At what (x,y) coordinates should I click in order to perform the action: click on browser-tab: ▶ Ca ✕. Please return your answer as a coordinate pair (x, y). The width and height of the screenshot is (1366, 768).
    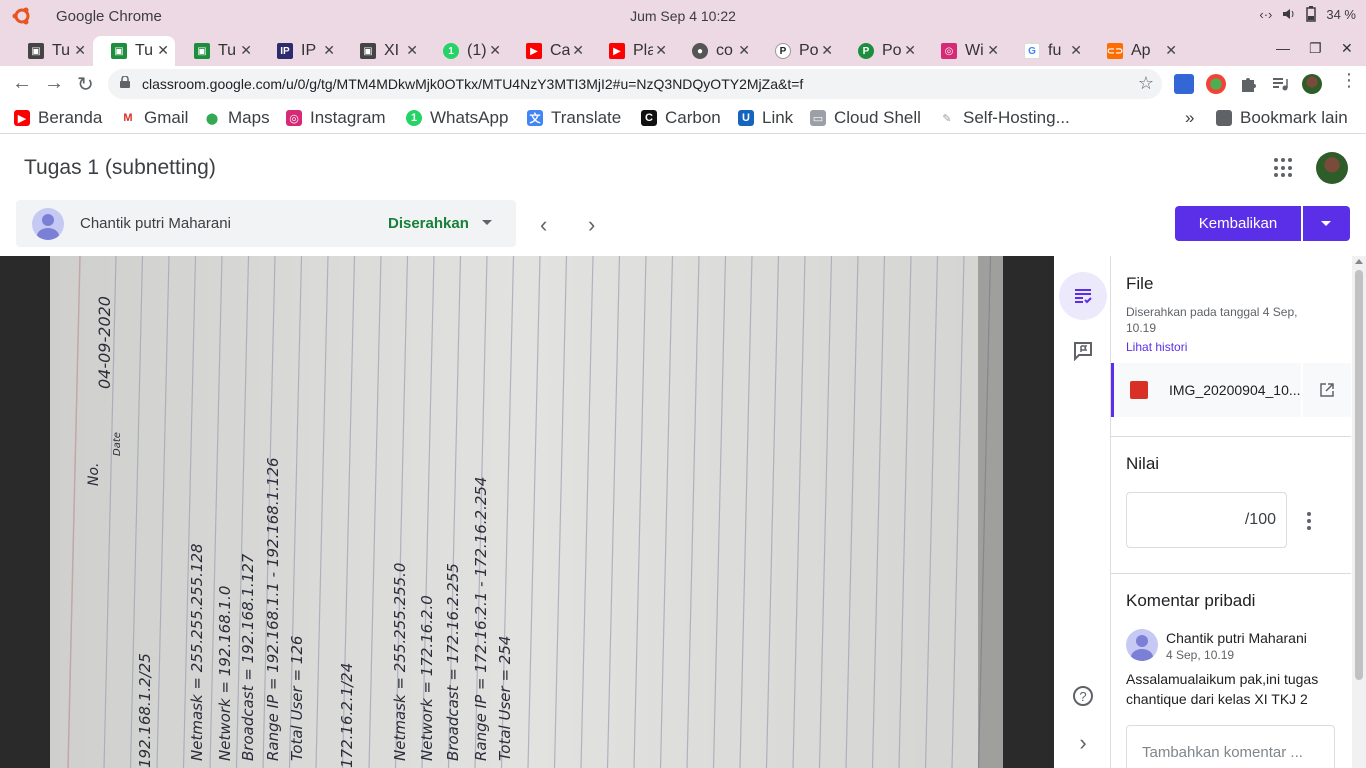
    Looking at the image, I should click on (549, 51).